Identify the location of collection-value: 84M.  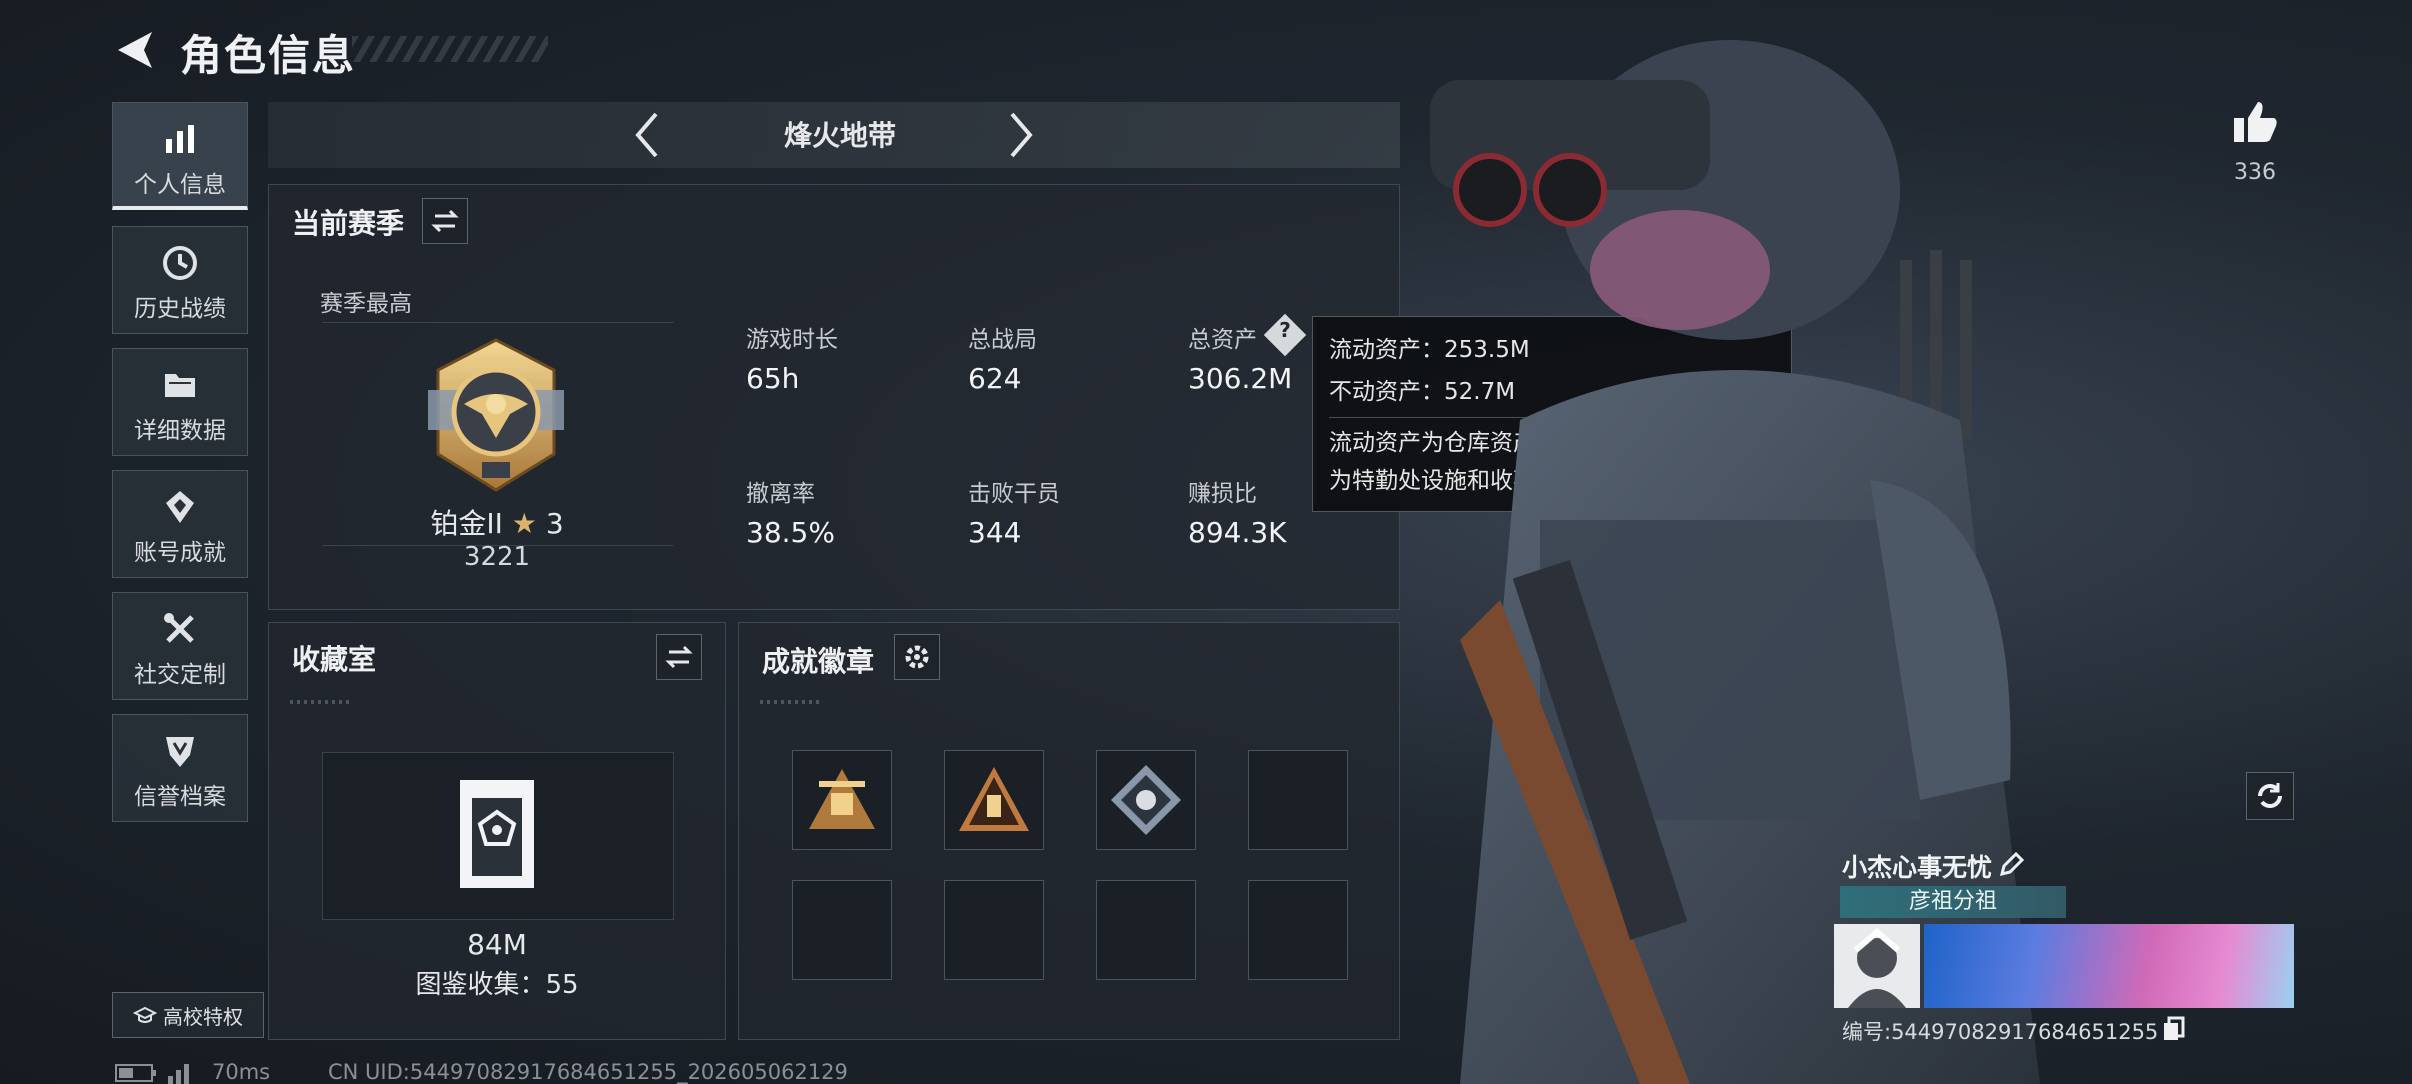
(497, 944).